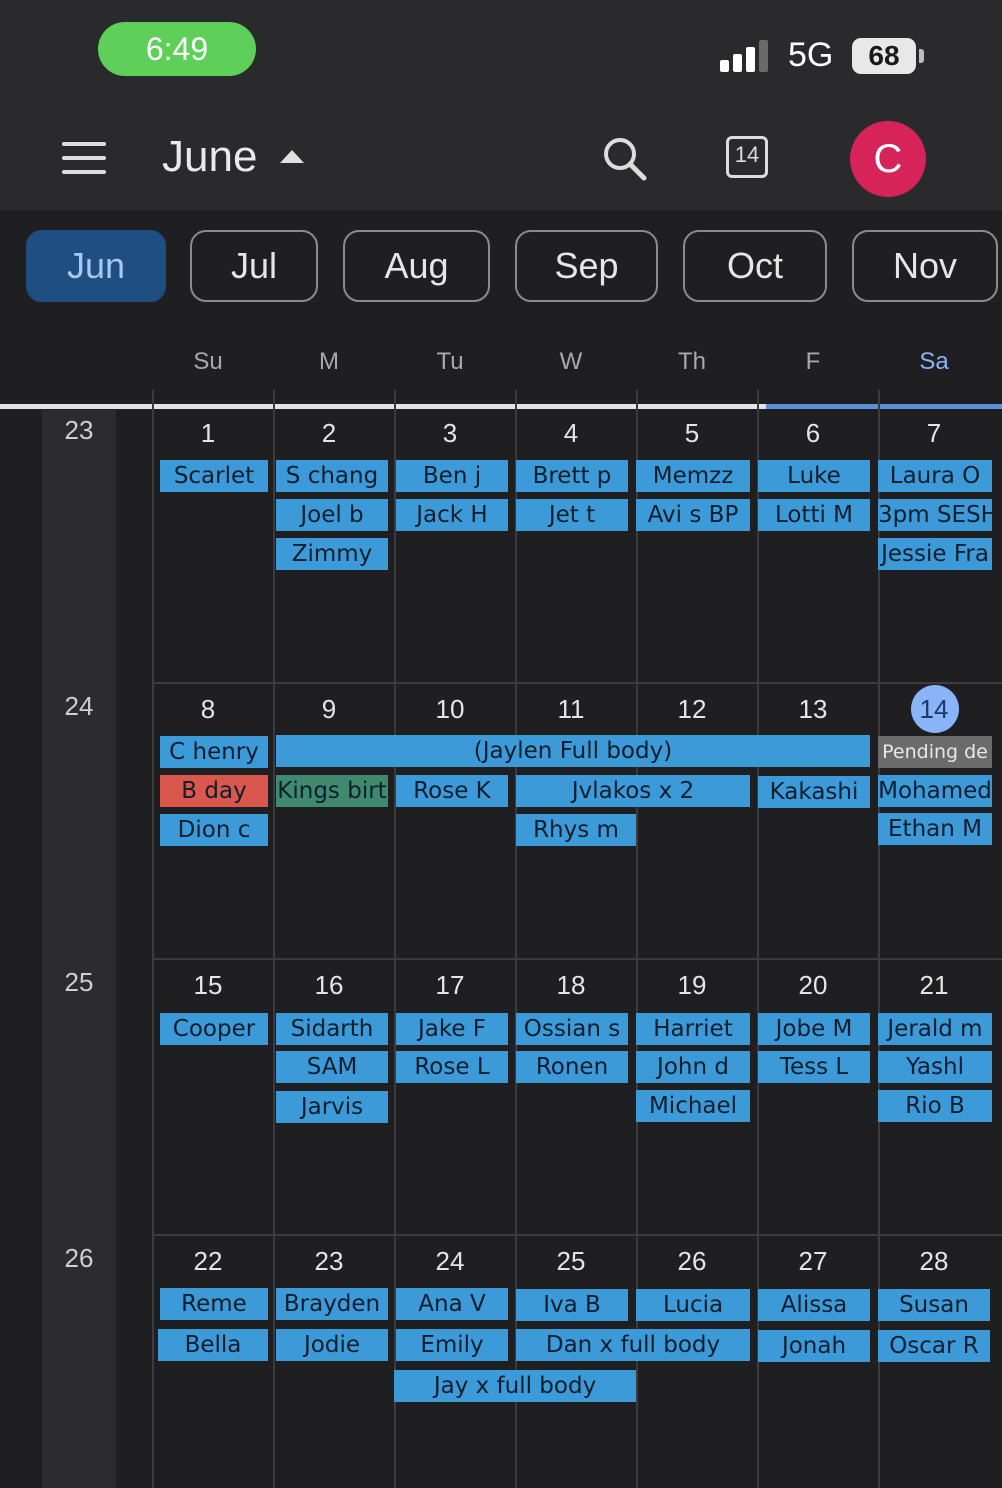 The width and height of the screenshot is (1002, 1488). What do you see at coordinates (96, 266) in the screenshot?
I see `month-chip-jun: Jun` at bounding box center [96, 266].